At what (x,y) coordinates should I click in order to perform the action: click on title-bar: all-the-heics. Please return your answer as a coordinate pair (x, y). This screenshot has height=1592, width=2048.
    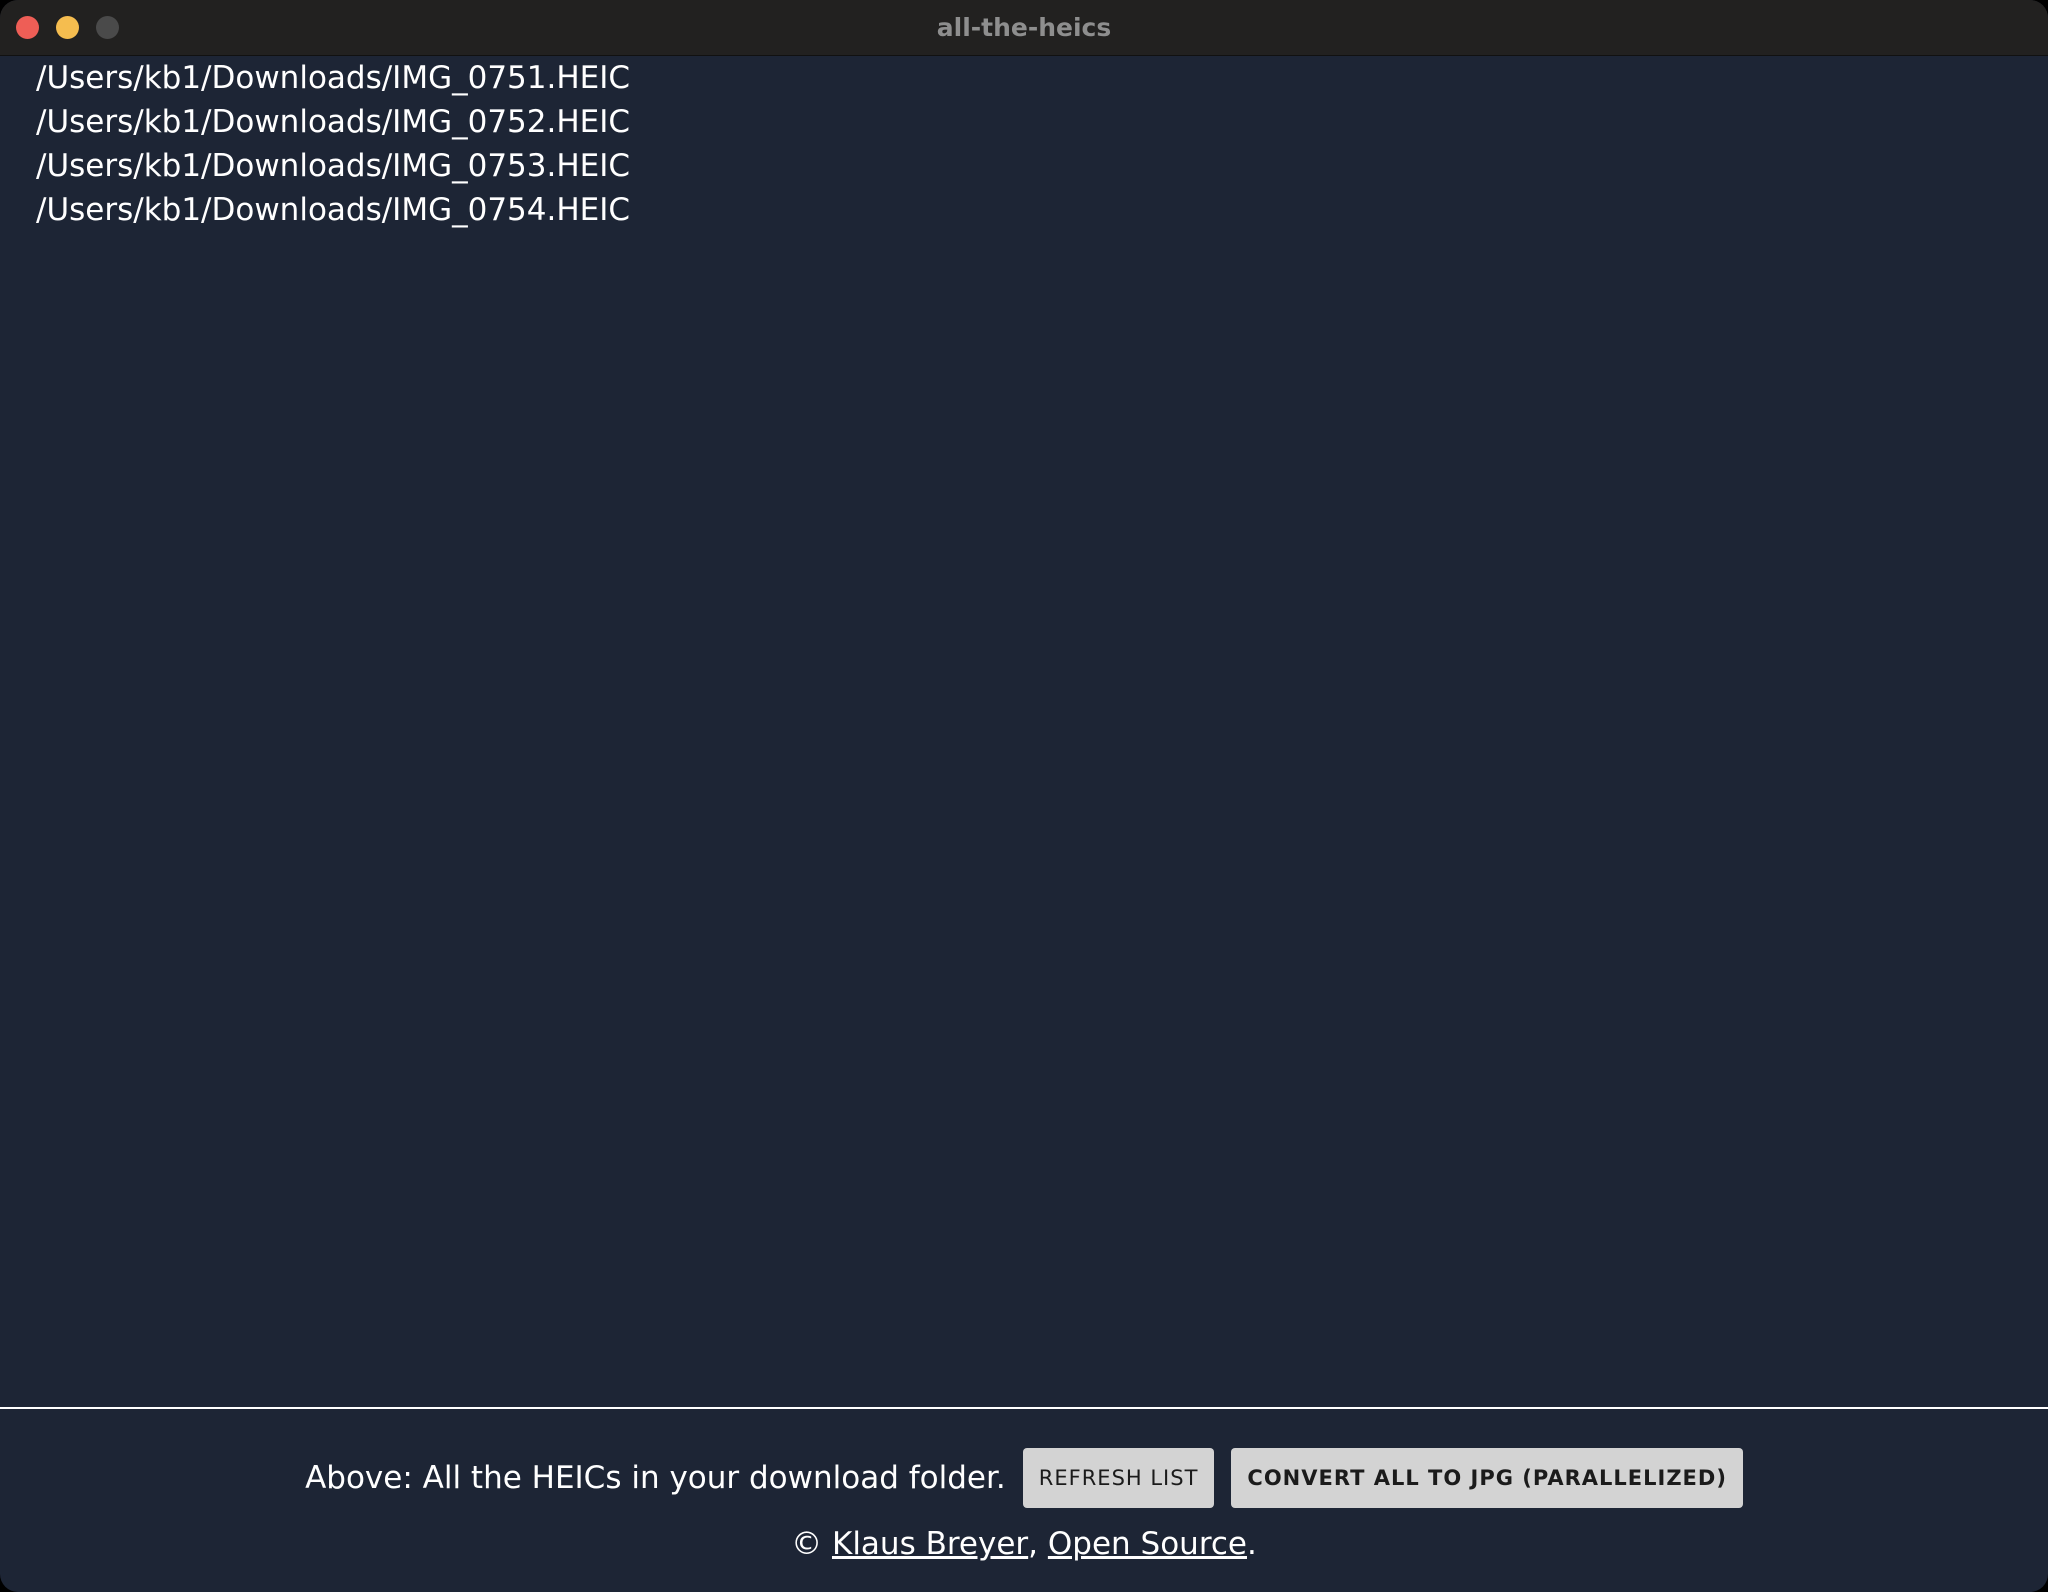
    Looking at the image, I should click on (1024, 28).